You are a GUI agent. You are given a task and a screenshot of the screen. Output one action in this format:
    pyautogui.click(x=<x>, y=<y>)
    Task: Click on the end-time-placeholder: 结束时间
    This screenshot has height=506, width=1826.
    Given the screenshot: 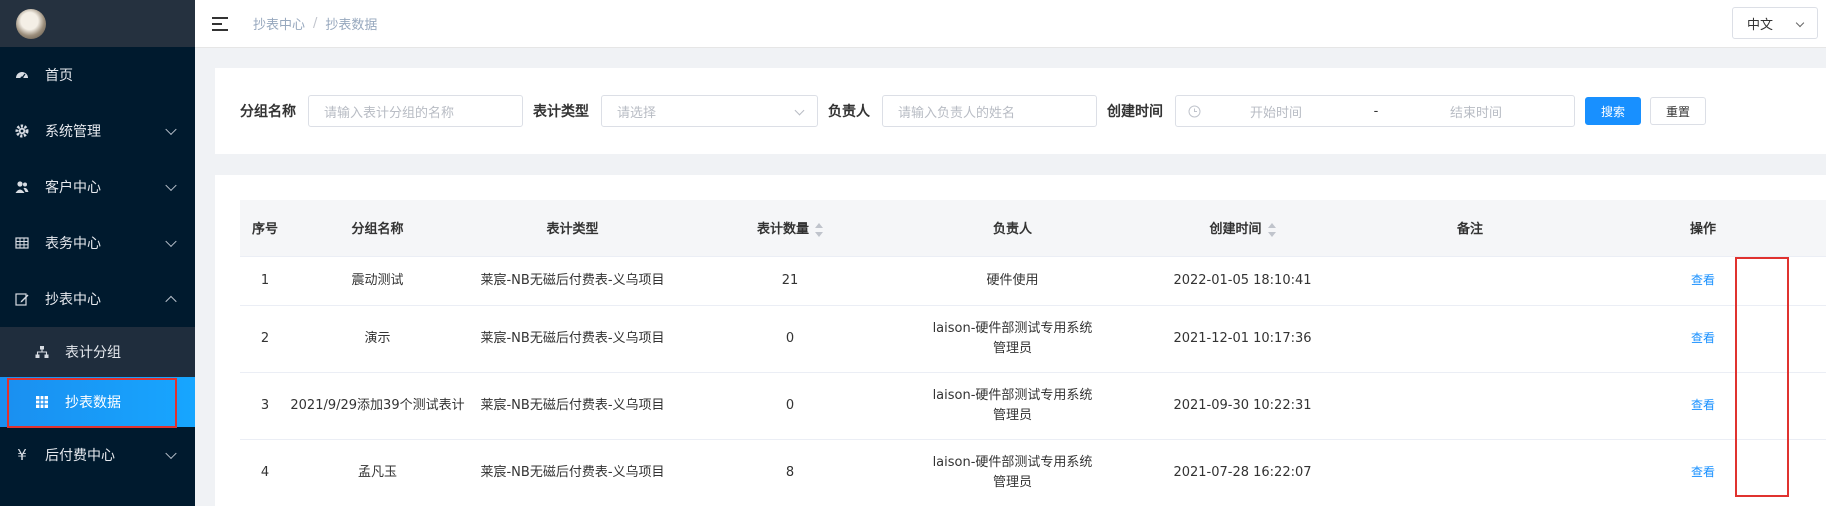 What is the action you would take?
    pyautogui.click(x=1476, y=111)
    